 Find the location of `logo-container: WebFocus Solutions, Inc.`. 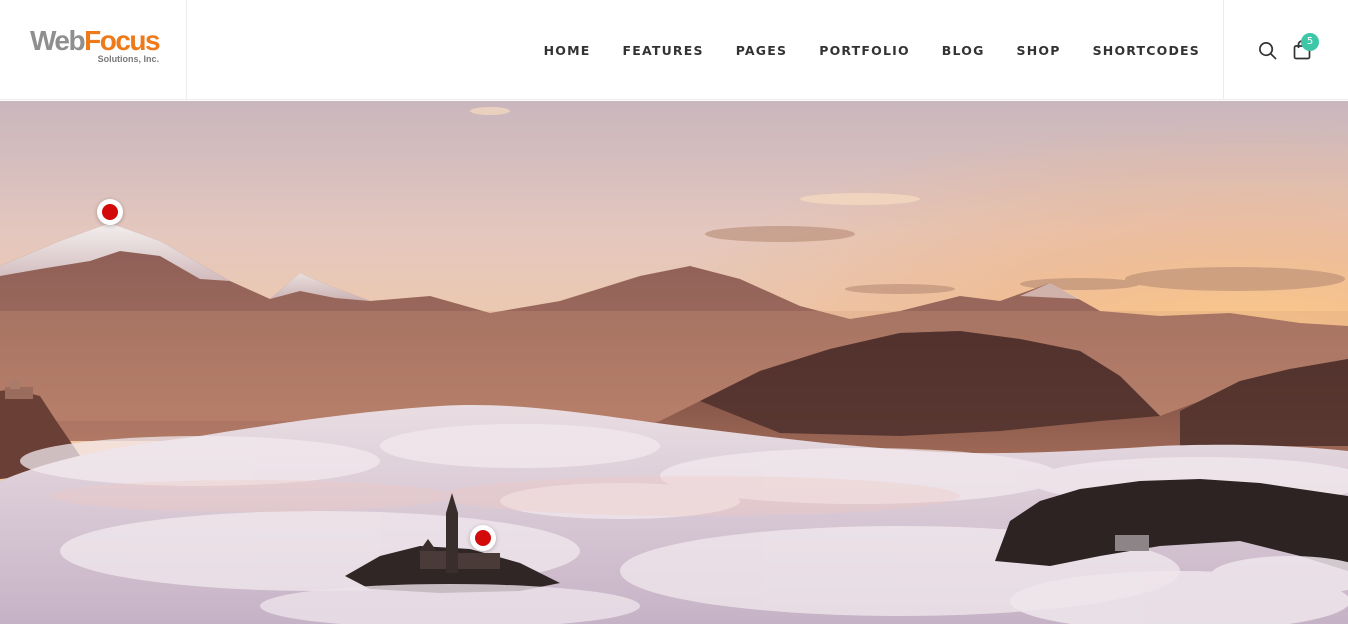

logo-container: WebFocus Solutions, Inc. is located at coordinates (93, 50).